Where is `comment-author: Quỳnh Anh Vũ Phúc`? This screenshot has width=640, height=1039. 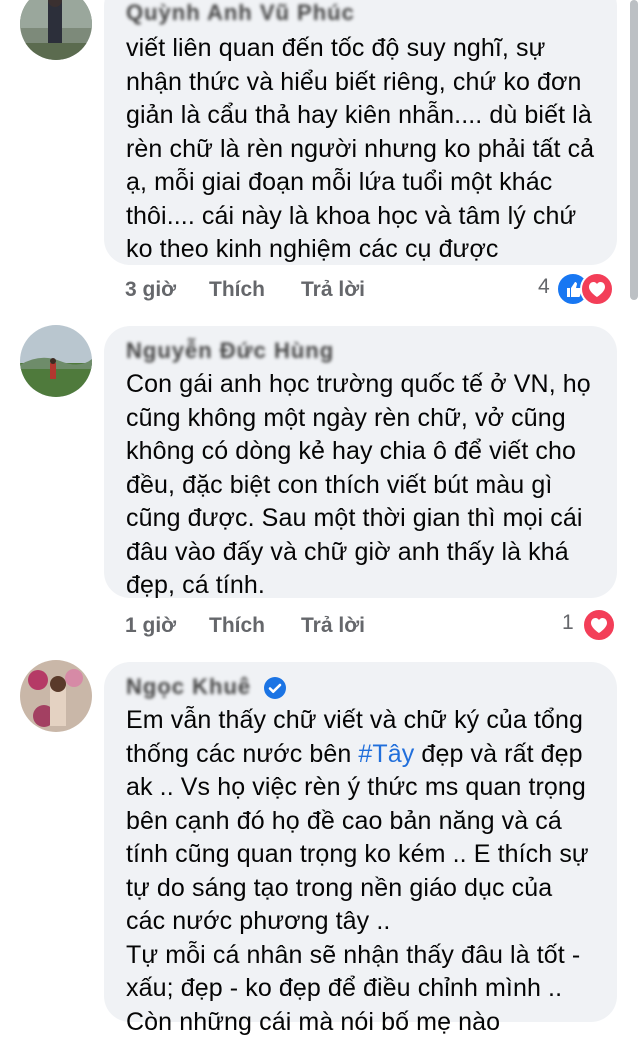
comment-author: Quỳnh Anh Vũ Phúc is located at coordinates (240, 13).